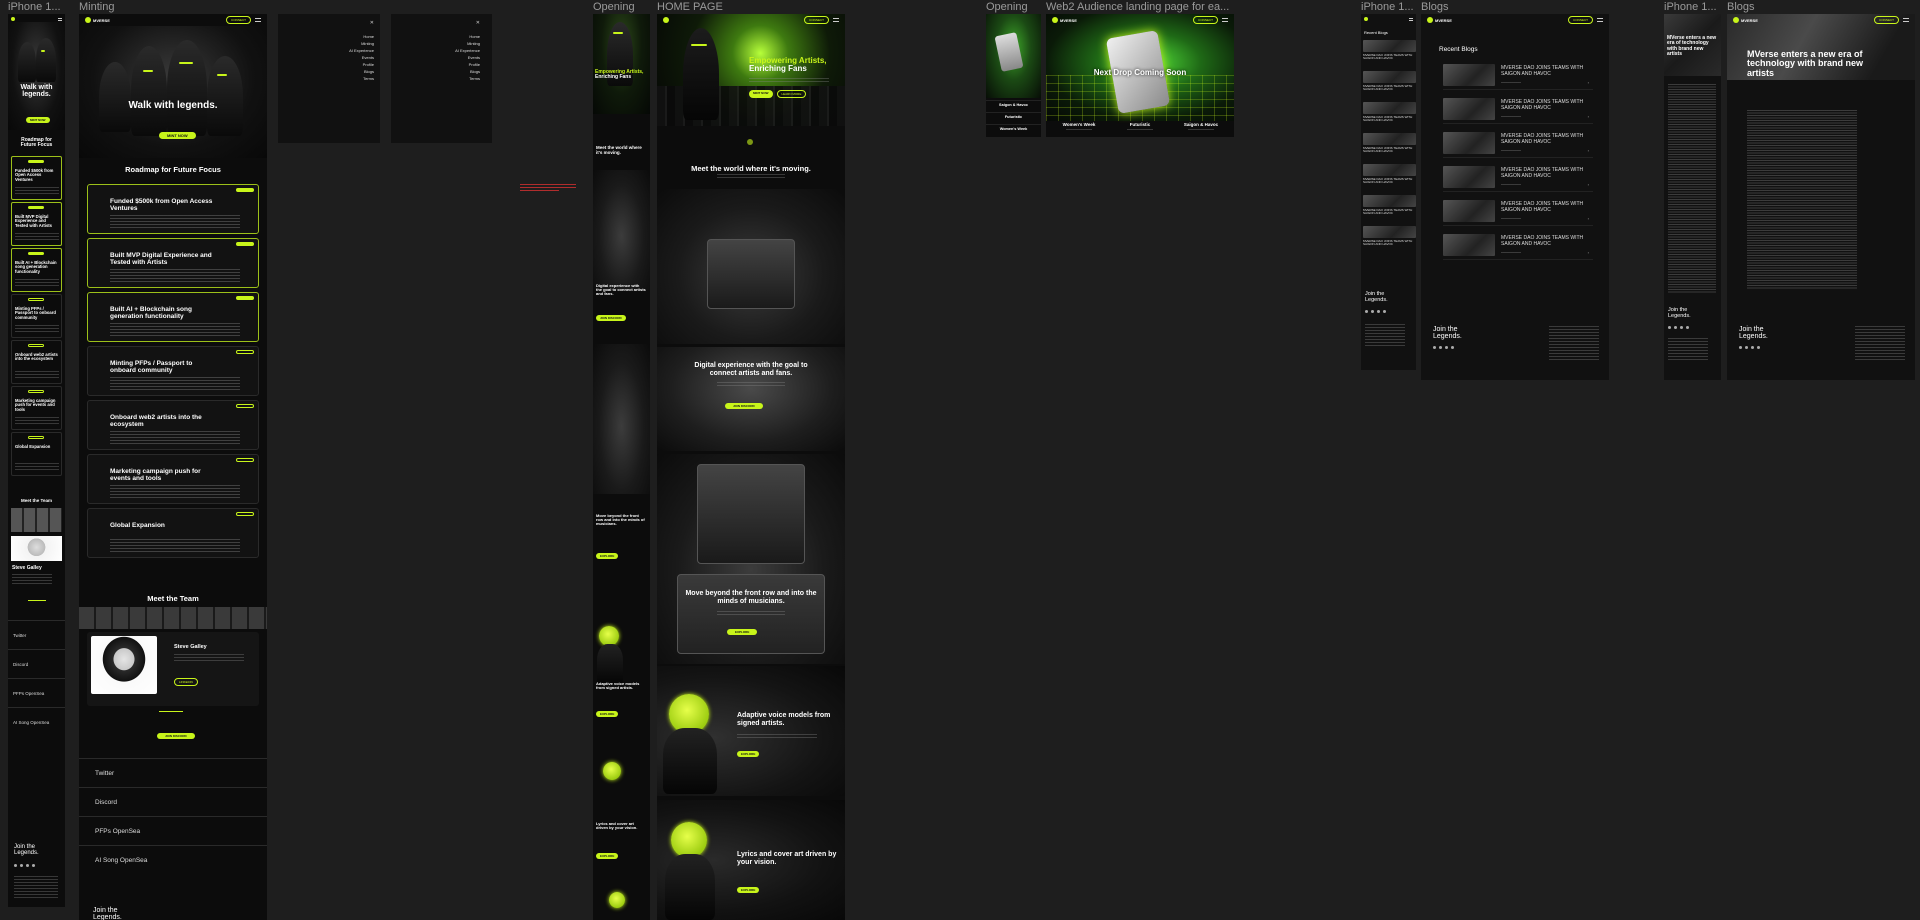 The width and height of the screenshot is (1920, 920). I want to click on web2-mobile-hero, so click(1013, 56).